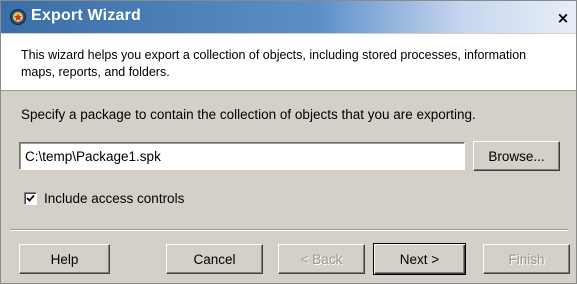 Image resolution: width=577 pixels, height=284 pixels. What do you see at coordinates (419, 259) in the screenshot?
I see `next-button: Next >` at bounding box center [419, 259].